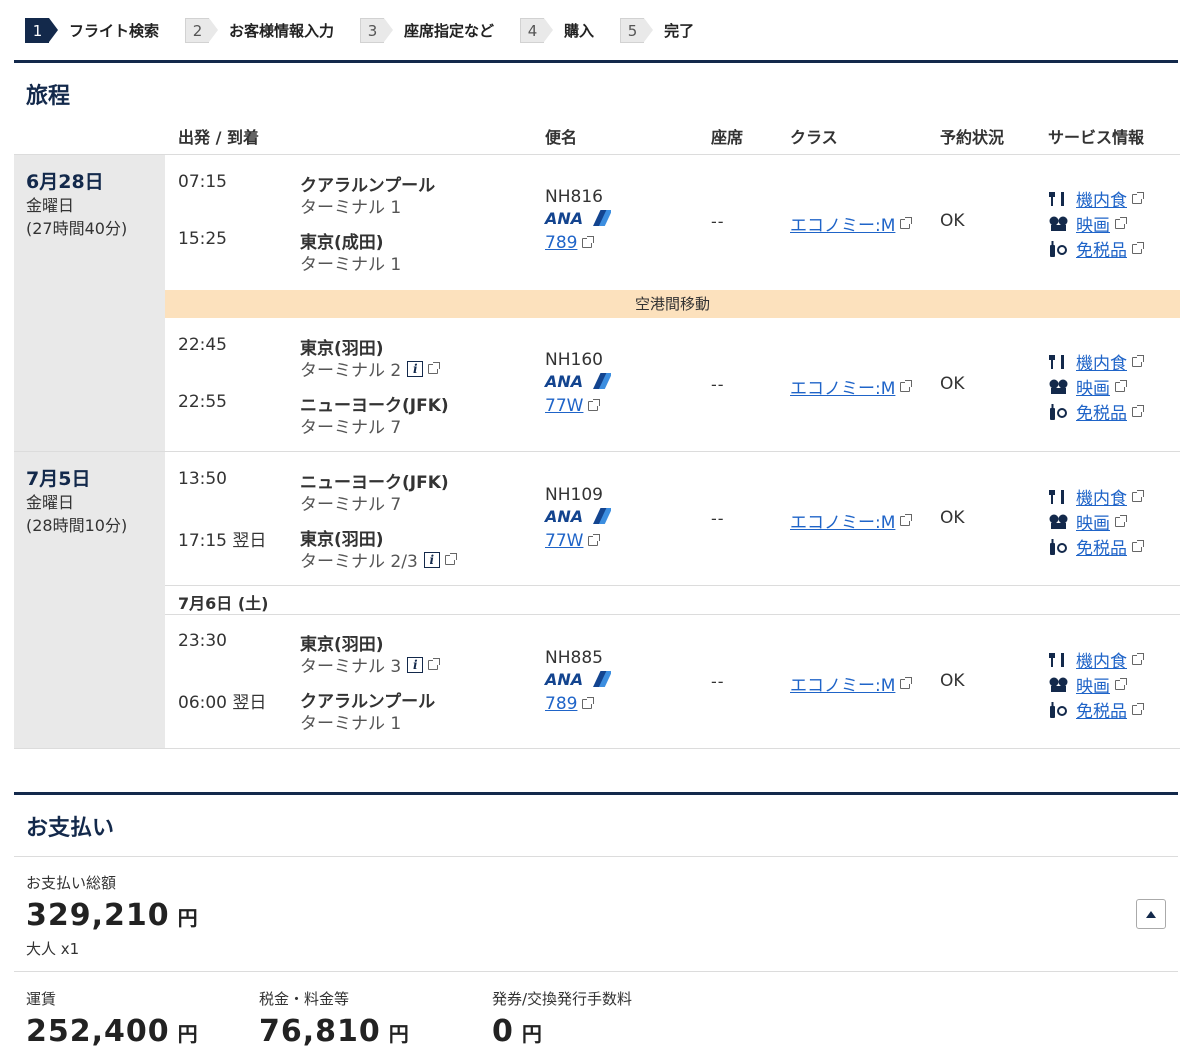 The height and width of the screenshot is (1057, 1200). I want to click on arrival-terminal: ターミナル 1, so click(350, 721).